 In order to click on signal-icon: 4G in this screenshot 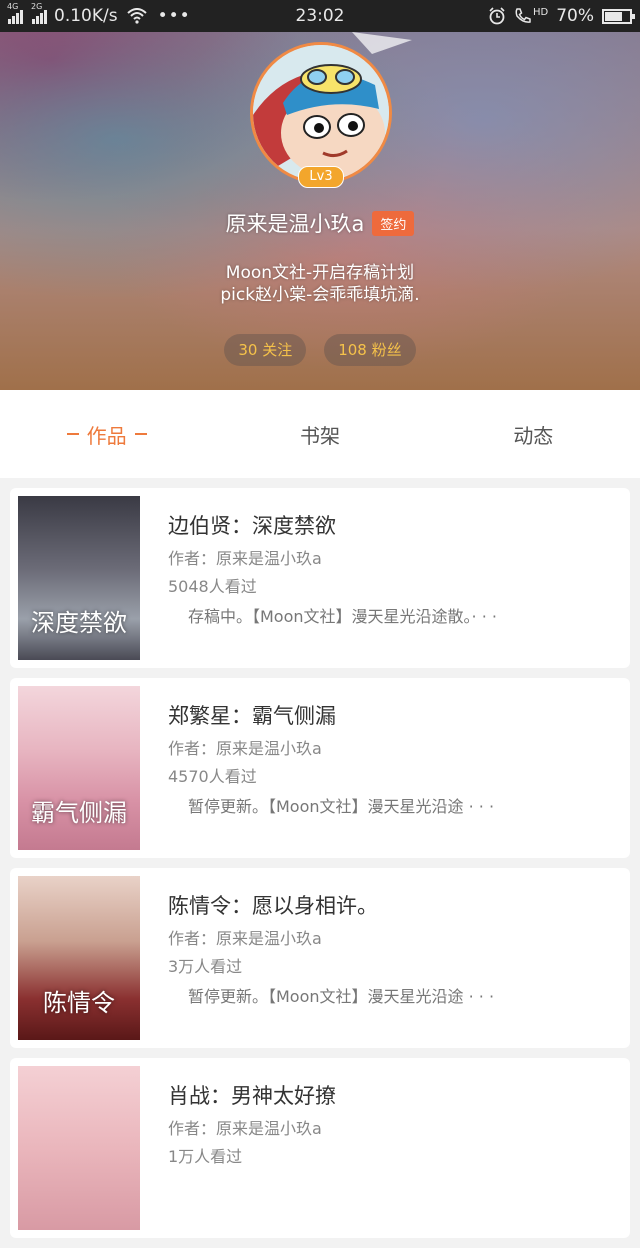, I will do `click(15, 13)`.